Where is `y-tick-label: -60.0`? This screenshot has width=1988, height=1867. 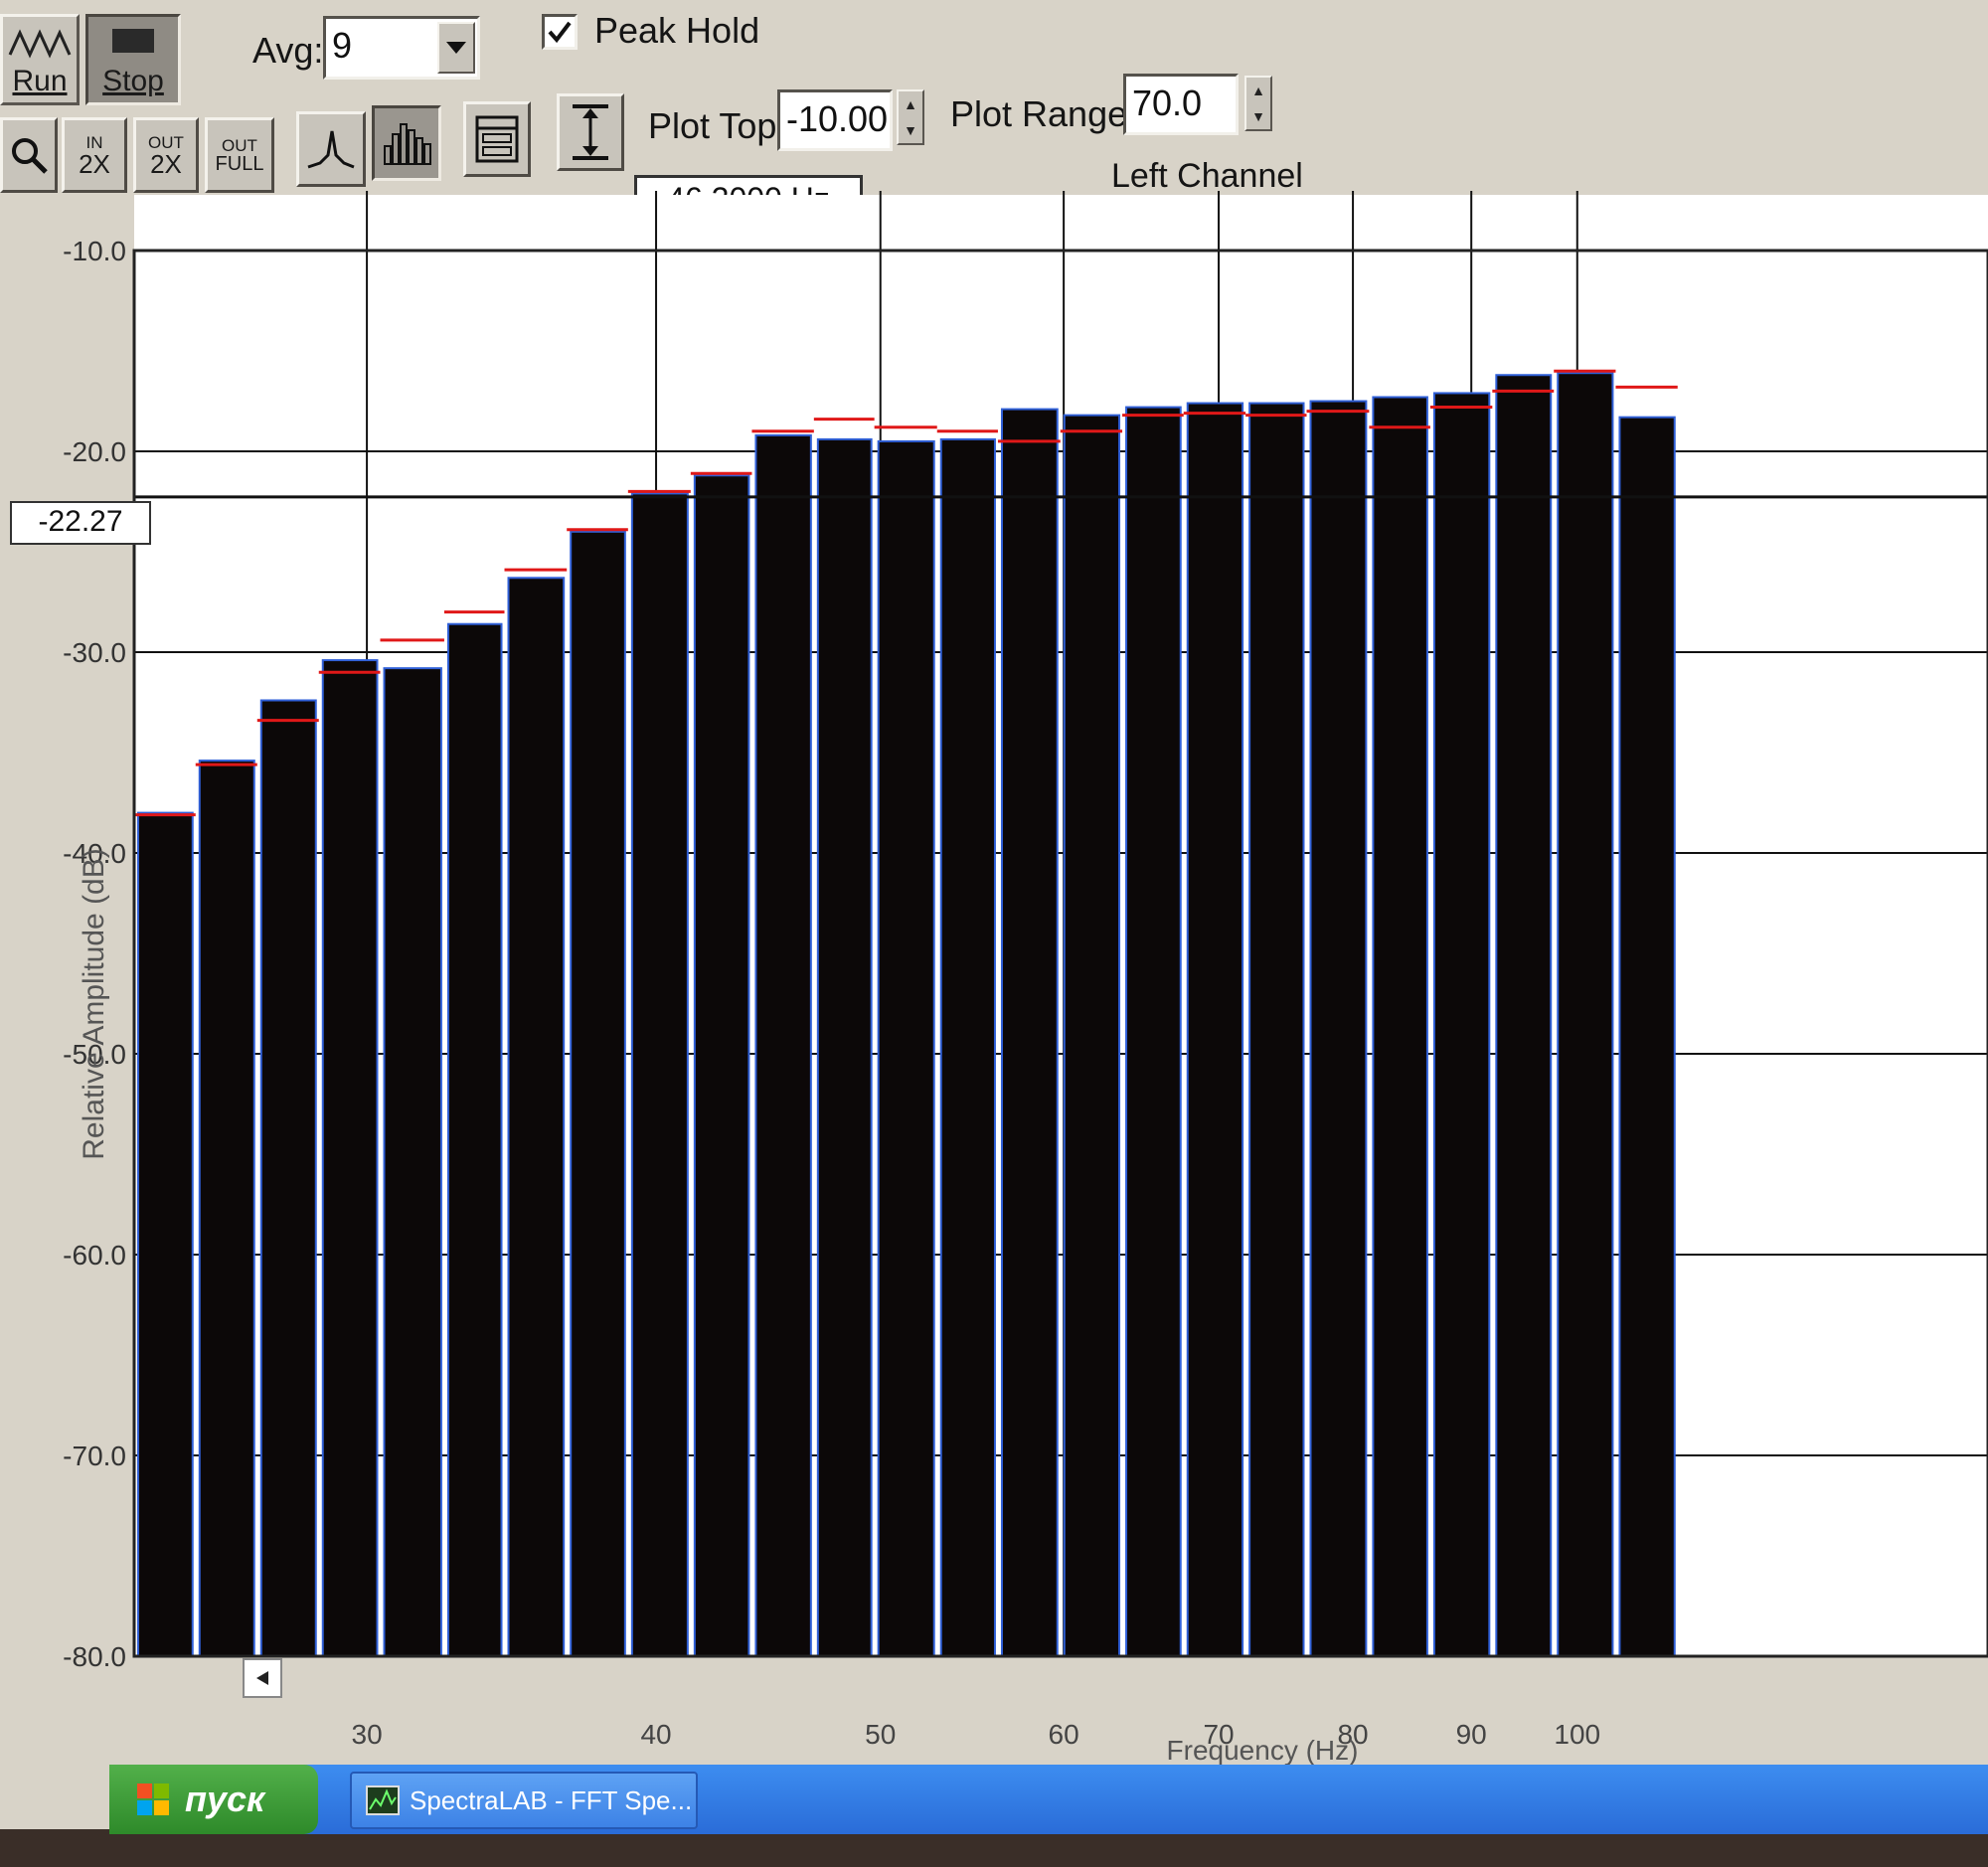 y-tick-label: -60.0 is located at coordinates (94, 1255).